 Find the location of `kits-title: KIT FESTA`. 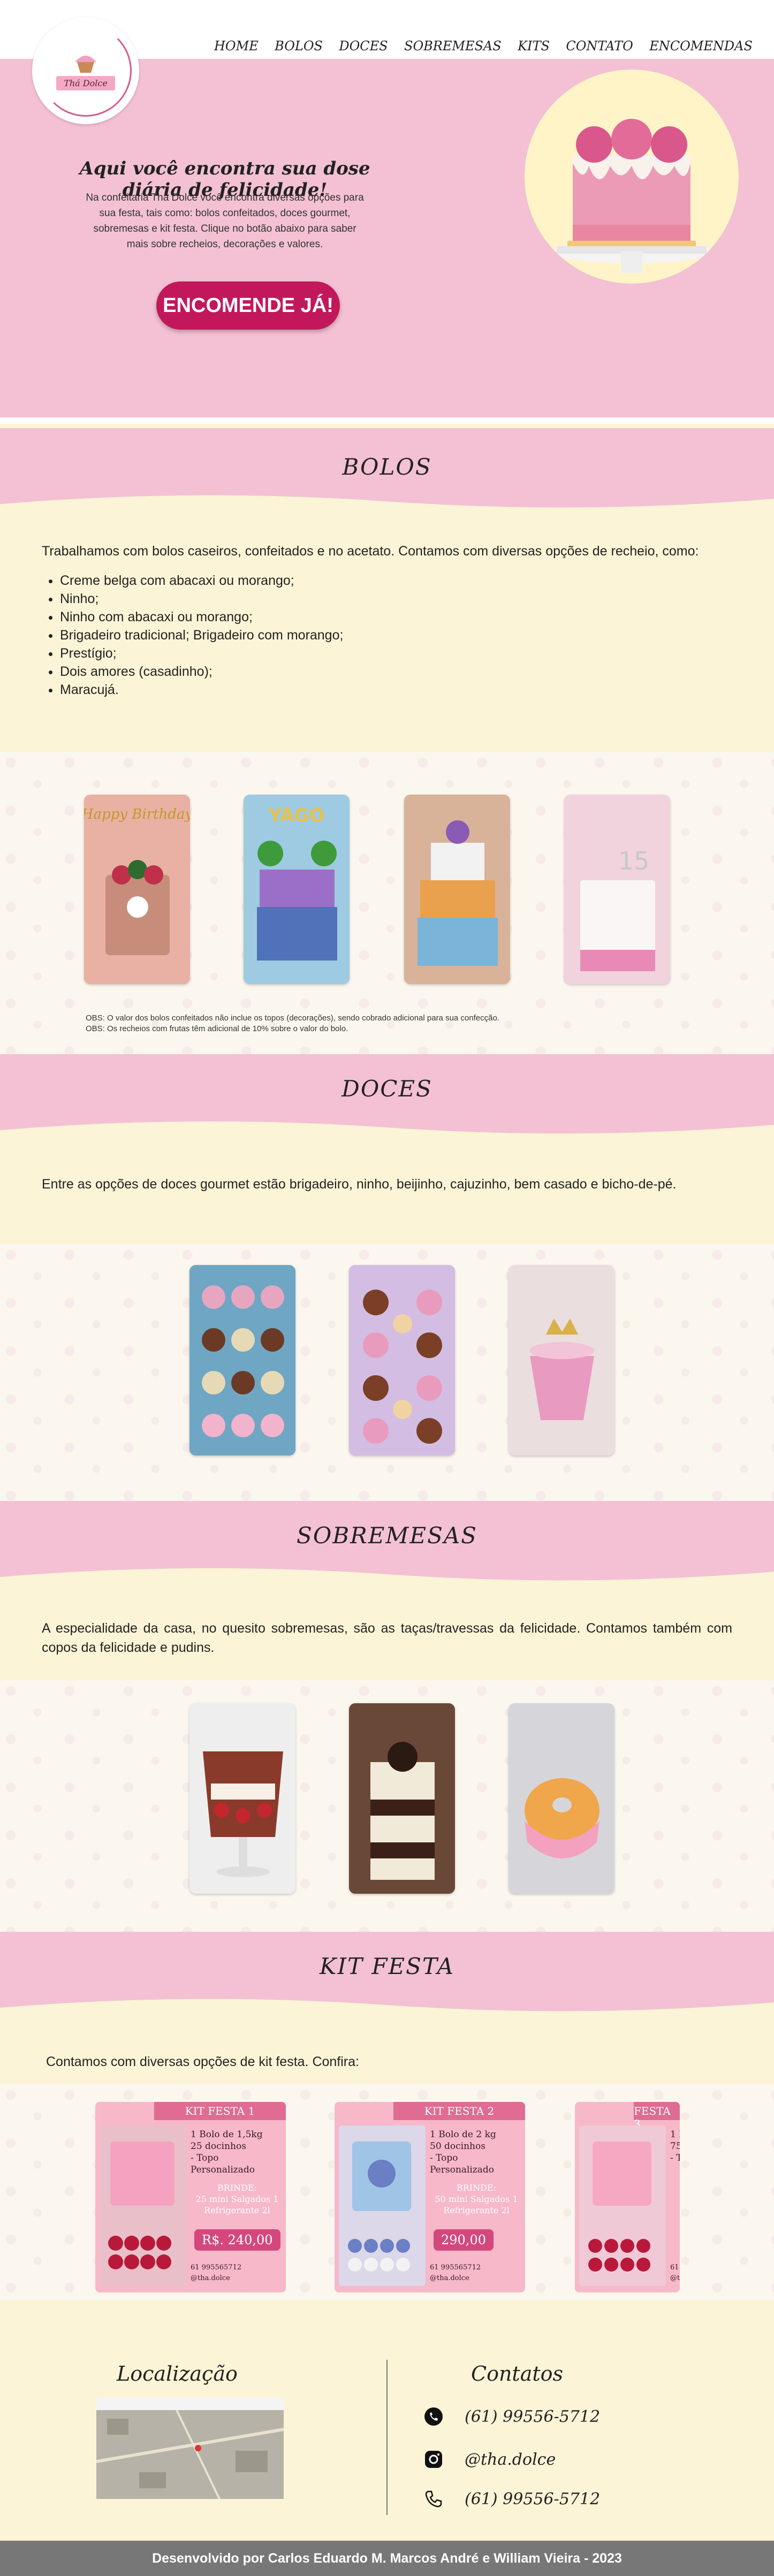

kits-title: KIT FESTA is located at coordinates (387, 1966).